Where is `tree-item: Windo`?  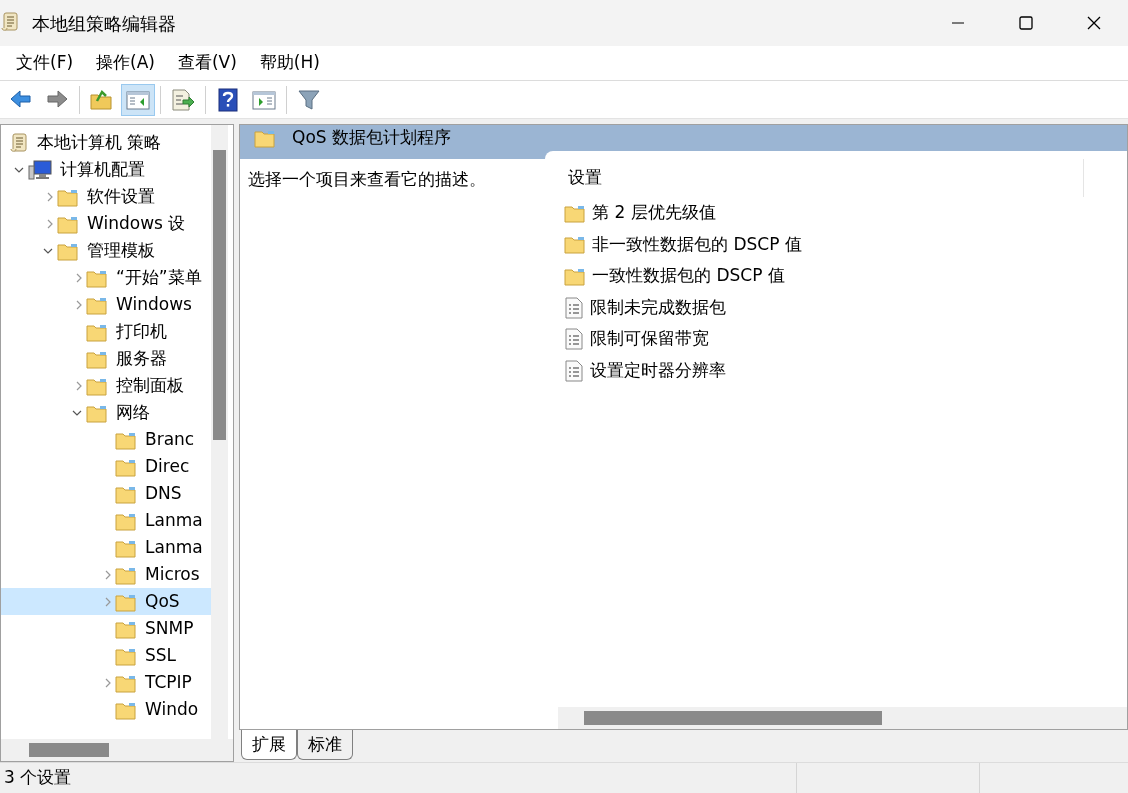
tree-item: Windo is located at coordinates (106, 709).